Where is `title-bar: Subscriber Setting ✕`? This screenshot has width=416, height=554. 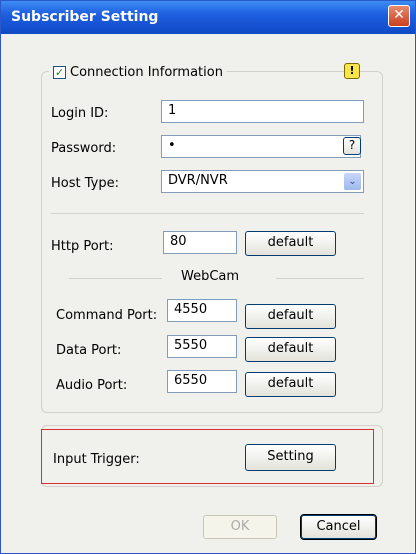
title-bar: Subscriber Setting ✕ is located at coordinates (208, 17).